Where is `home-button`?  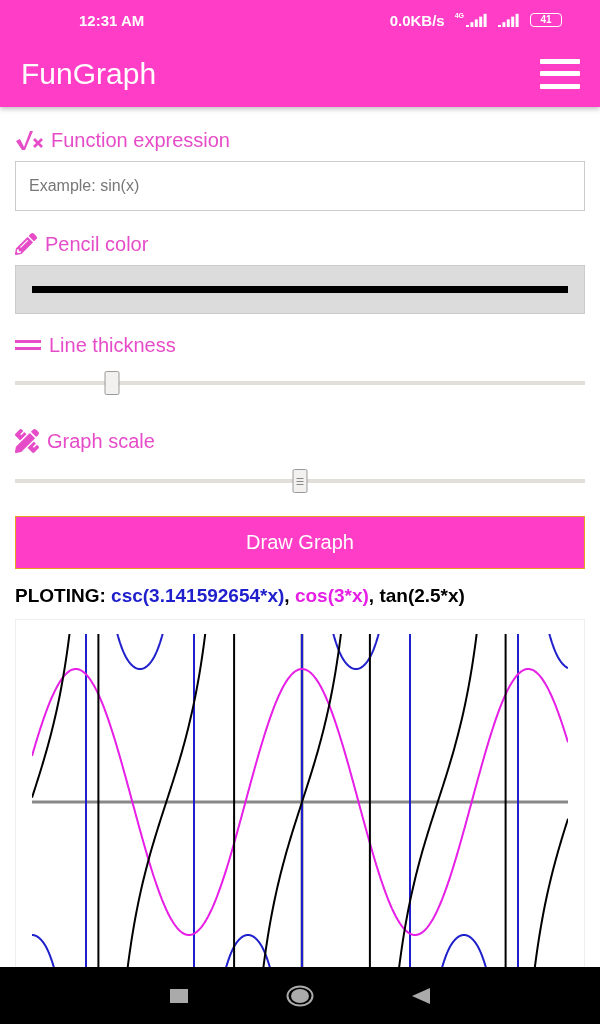
home-button is located at coordinates (300, 995).